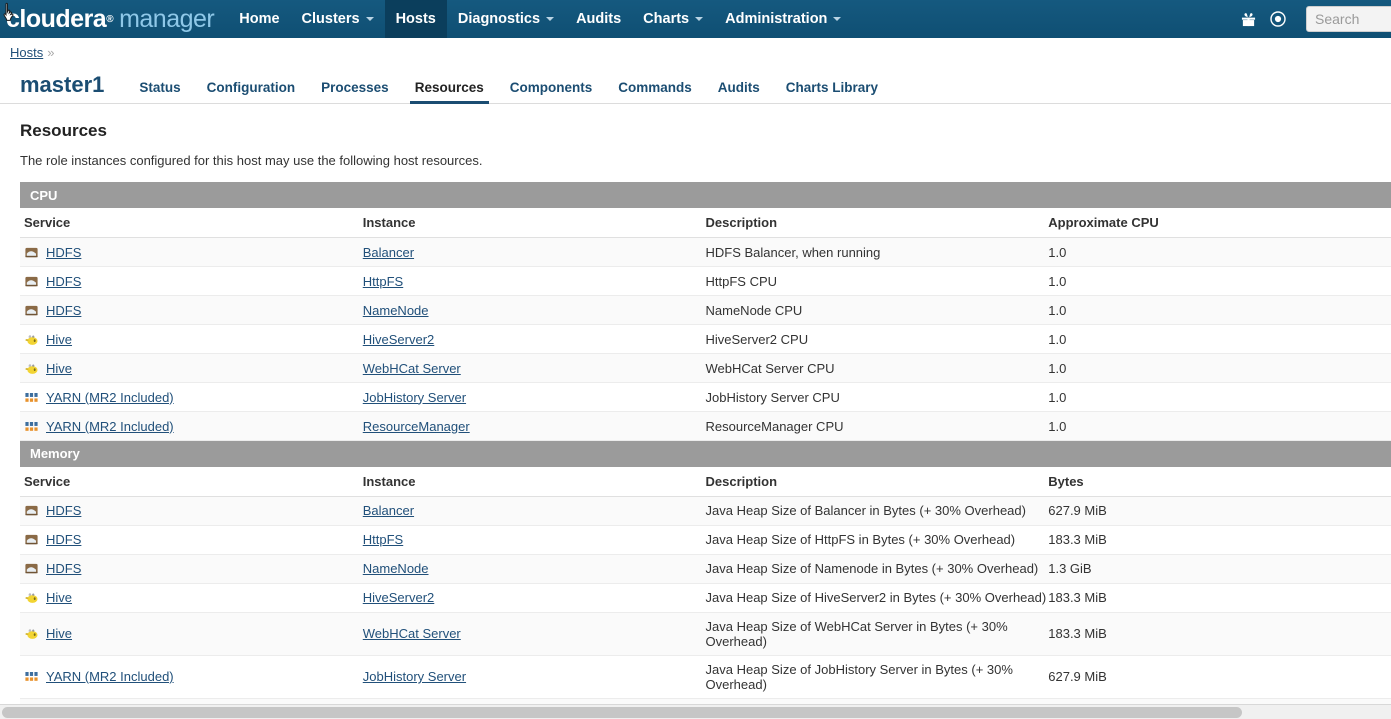  Describe the element at coordinates (1219, 569) in the screenshot. I see `row-value: 1.3 GiB` at that location.